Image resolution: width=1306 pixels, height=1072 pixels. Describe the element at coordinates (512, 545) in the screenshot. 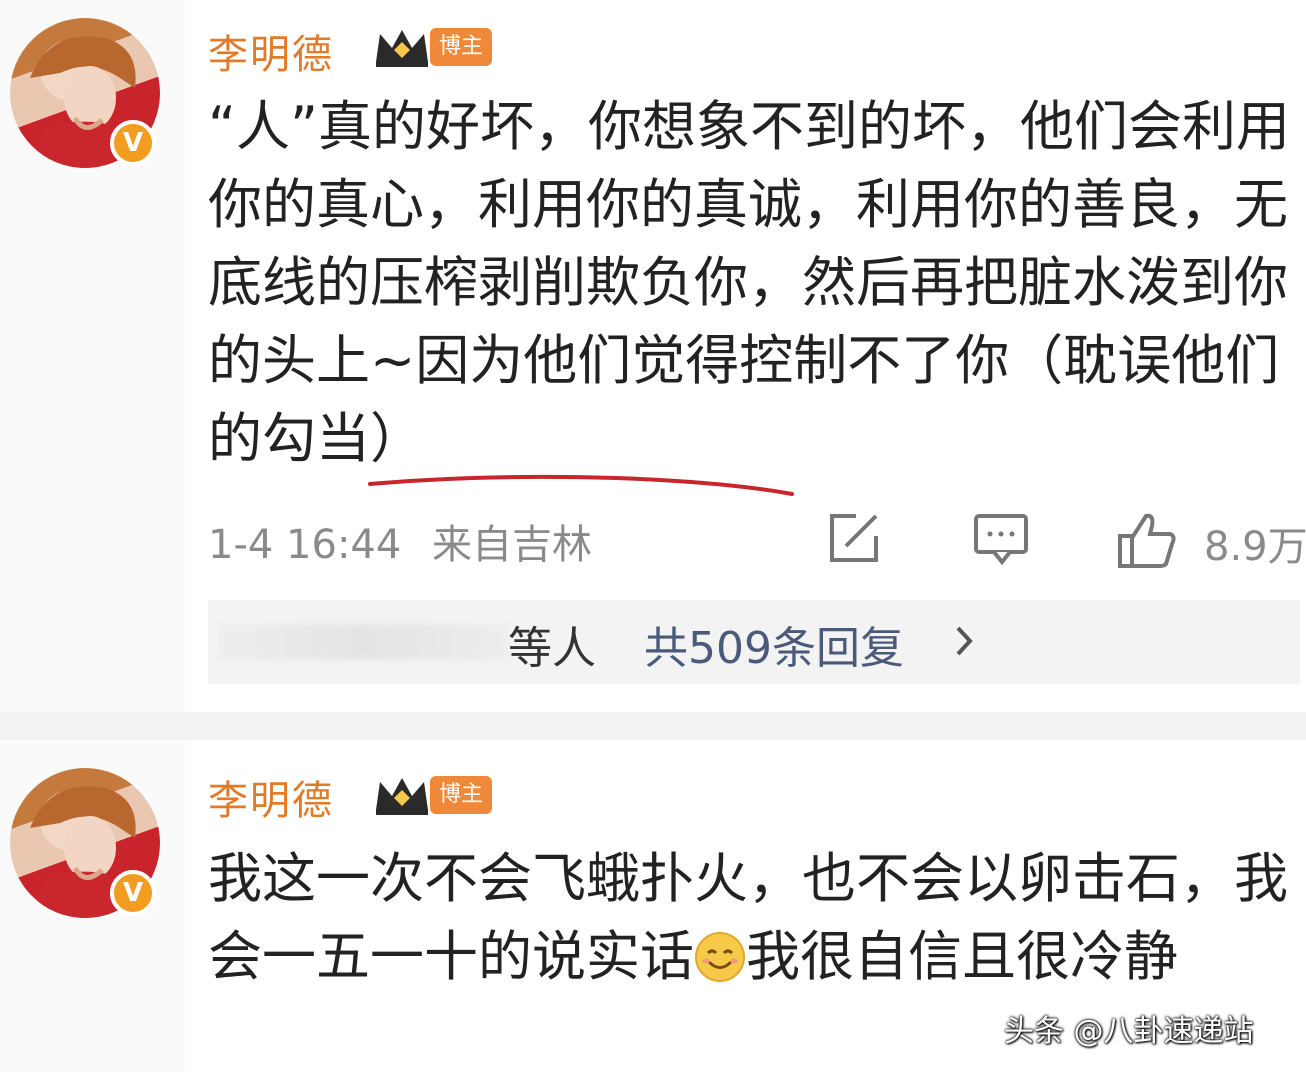

I see `post-source: 来自吉林` at that location.